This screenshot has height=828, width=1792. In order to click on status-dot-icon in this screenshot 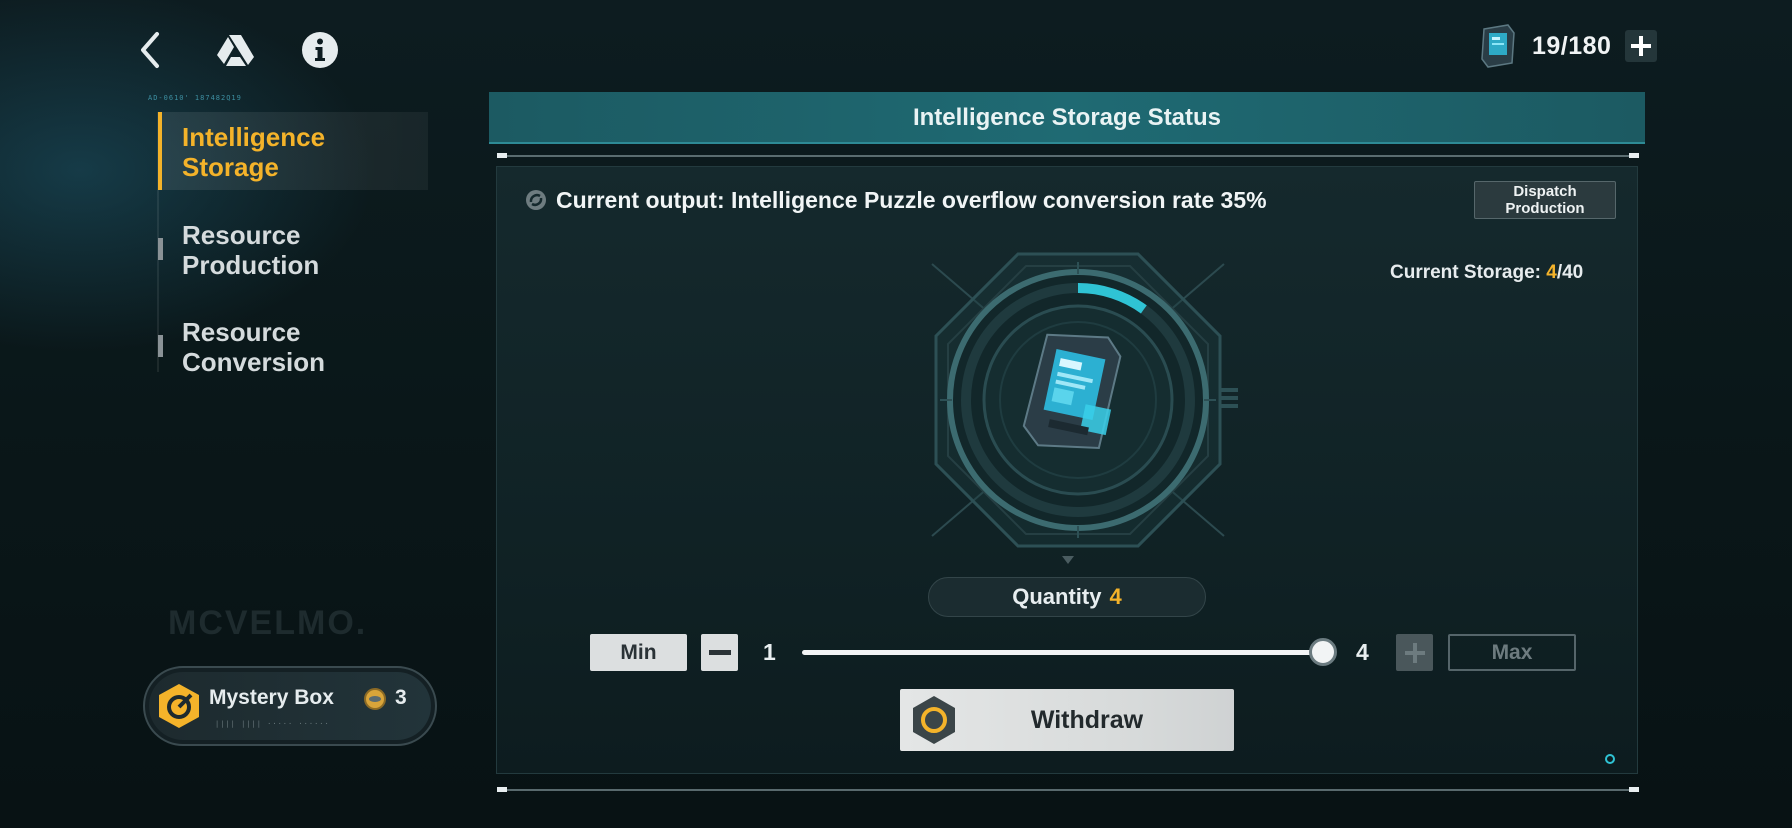, I will do `click(1610, 759)`.